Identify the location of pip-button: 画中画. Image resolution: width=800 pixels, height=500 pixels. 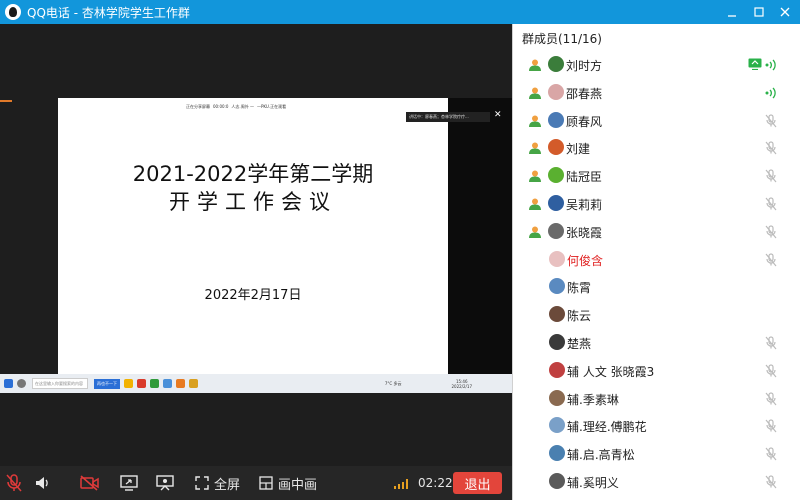
(288, 483).